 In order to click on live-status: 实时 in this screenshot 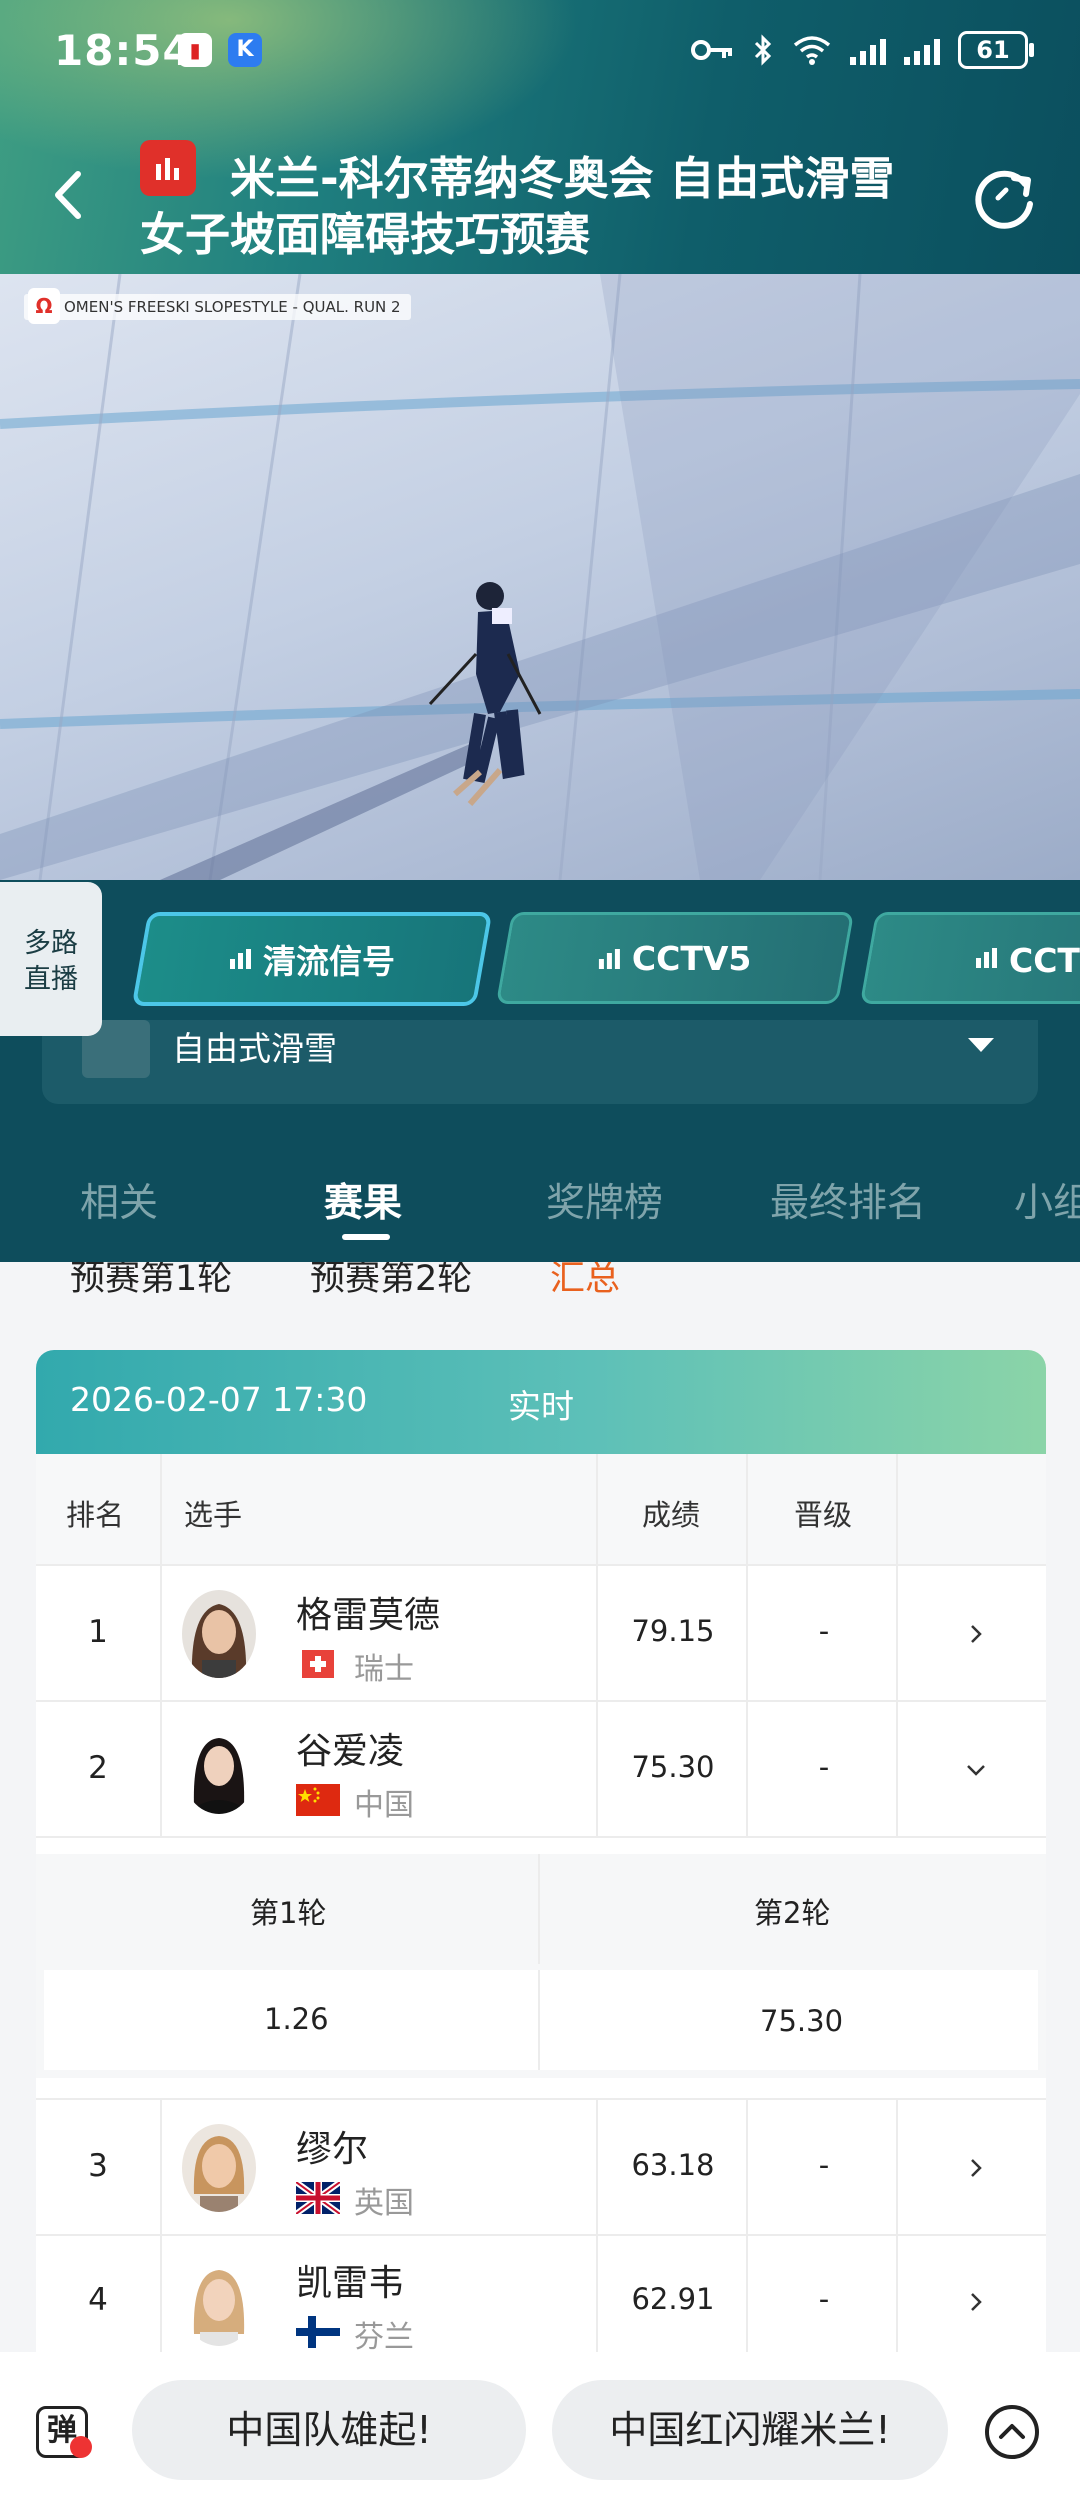, I will do `click(541, 1406)`.